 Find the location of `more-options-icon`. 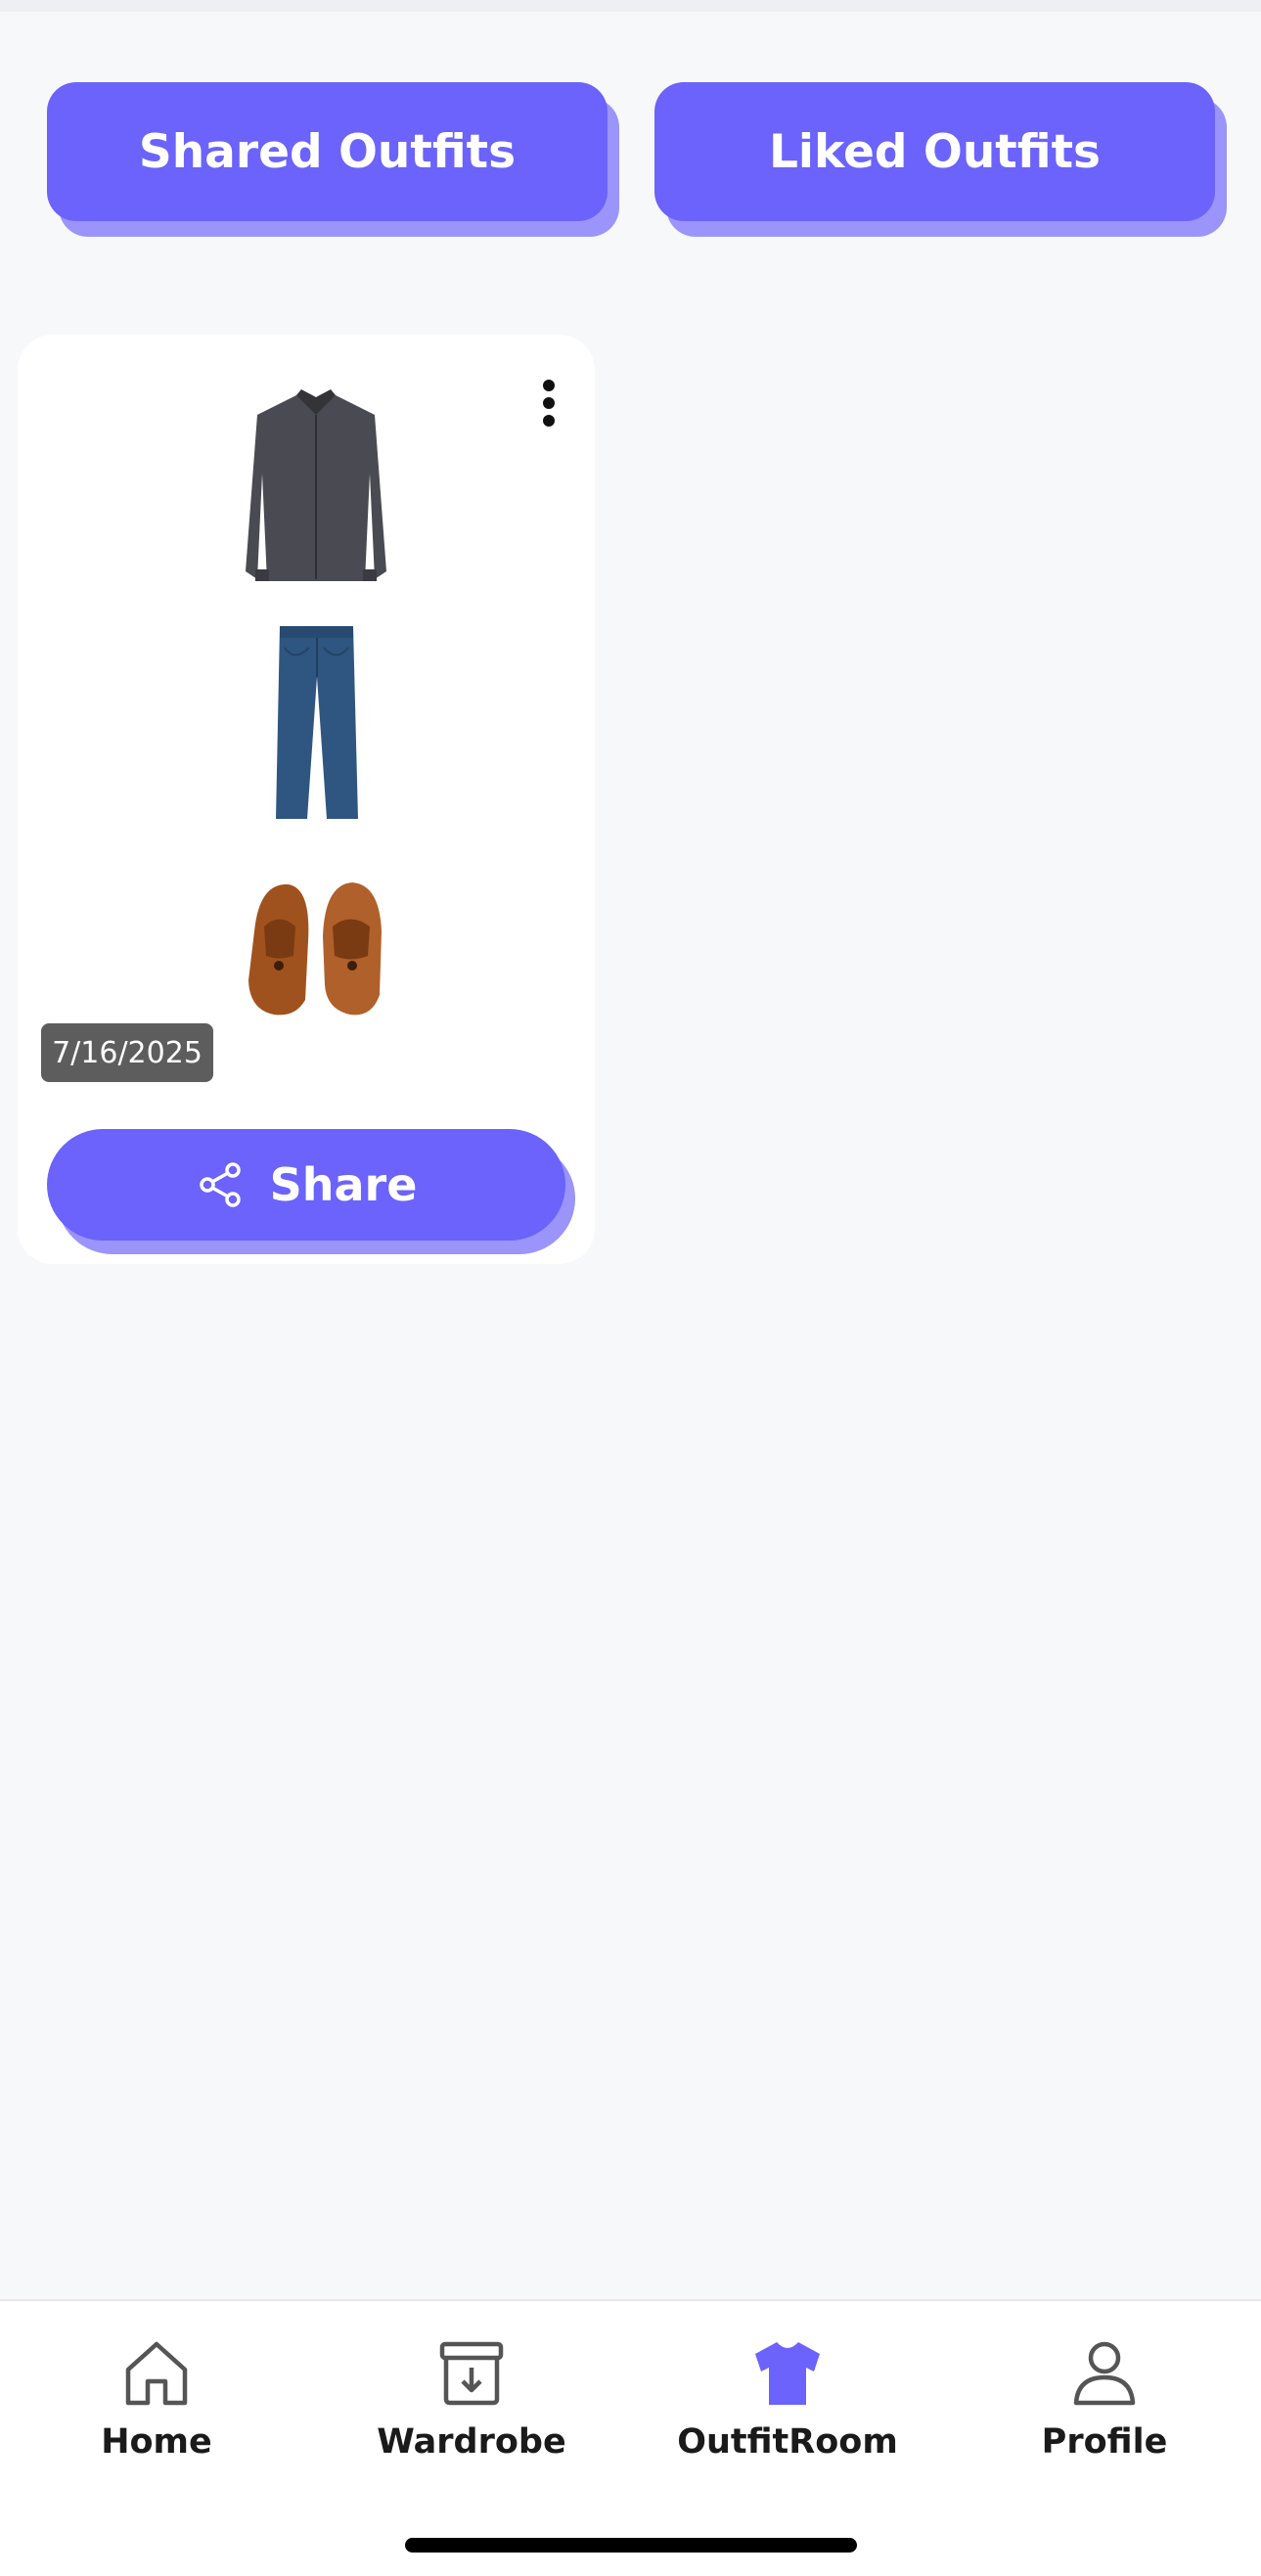

more-options-icon is located at coordinates (547, 403).